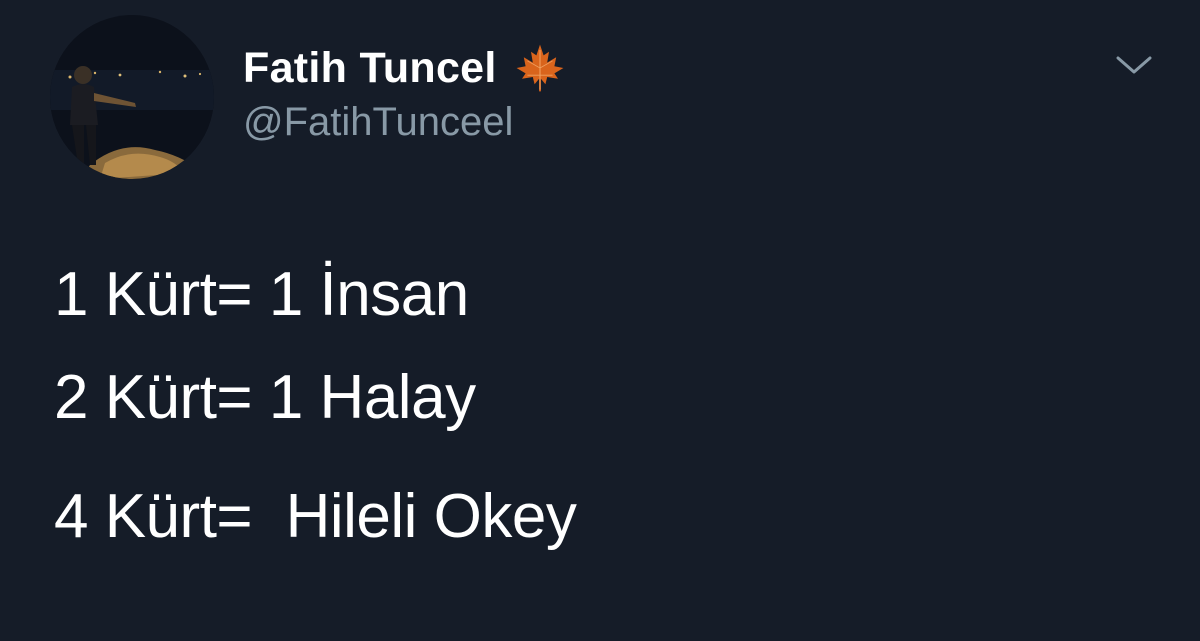 Image resolution: width=1200 pixels, height=641 pixels. I want to click on author-name-row: Fatih Tuncel, so click(405, 68).